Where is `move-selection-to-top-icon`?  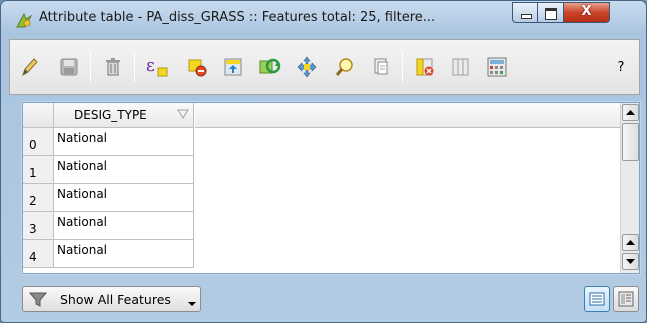
move-selection-to-top-icon is located at coordinates (233, 67).